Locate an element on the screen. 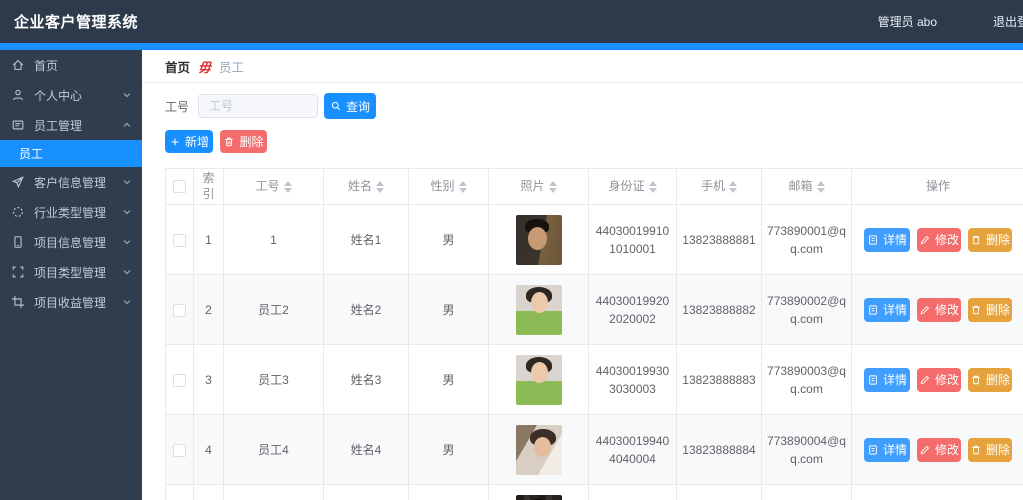 The height and width of the screenshot is (500, 1023). sidebar-item-project-revenue: 项目收益管理 is located at coordinates (71, 302).